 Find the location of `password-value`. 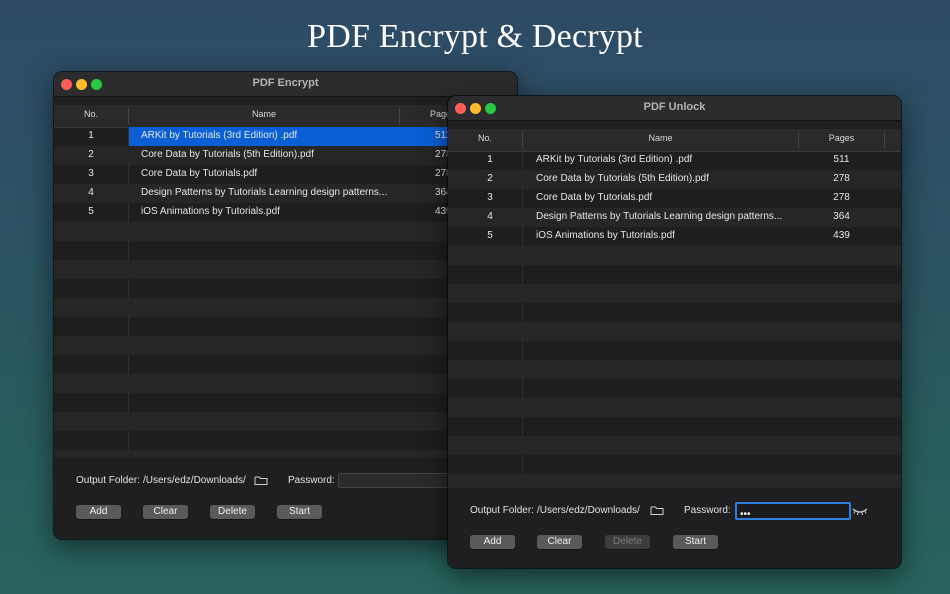

password-value is located at coordinates (340, 484).